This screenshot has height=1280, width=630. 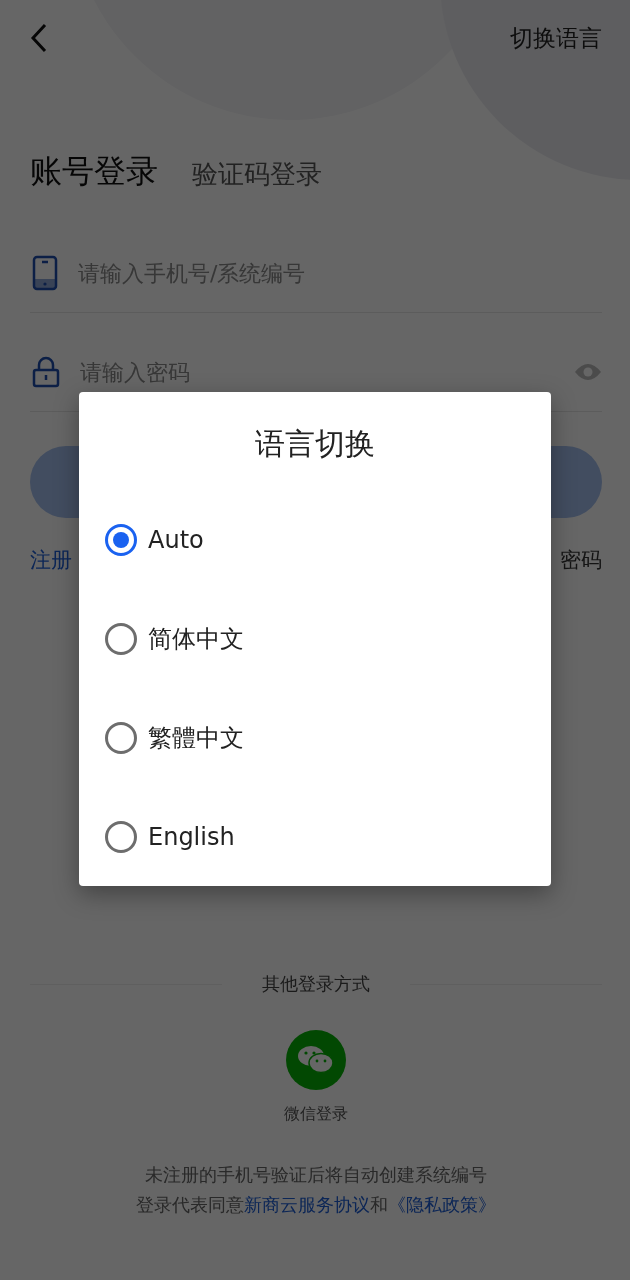 What do you see at coordinates (316, 1060) in the screenshot?
I see `chat-bubbles-icon` at bounding box center [316, 1060].